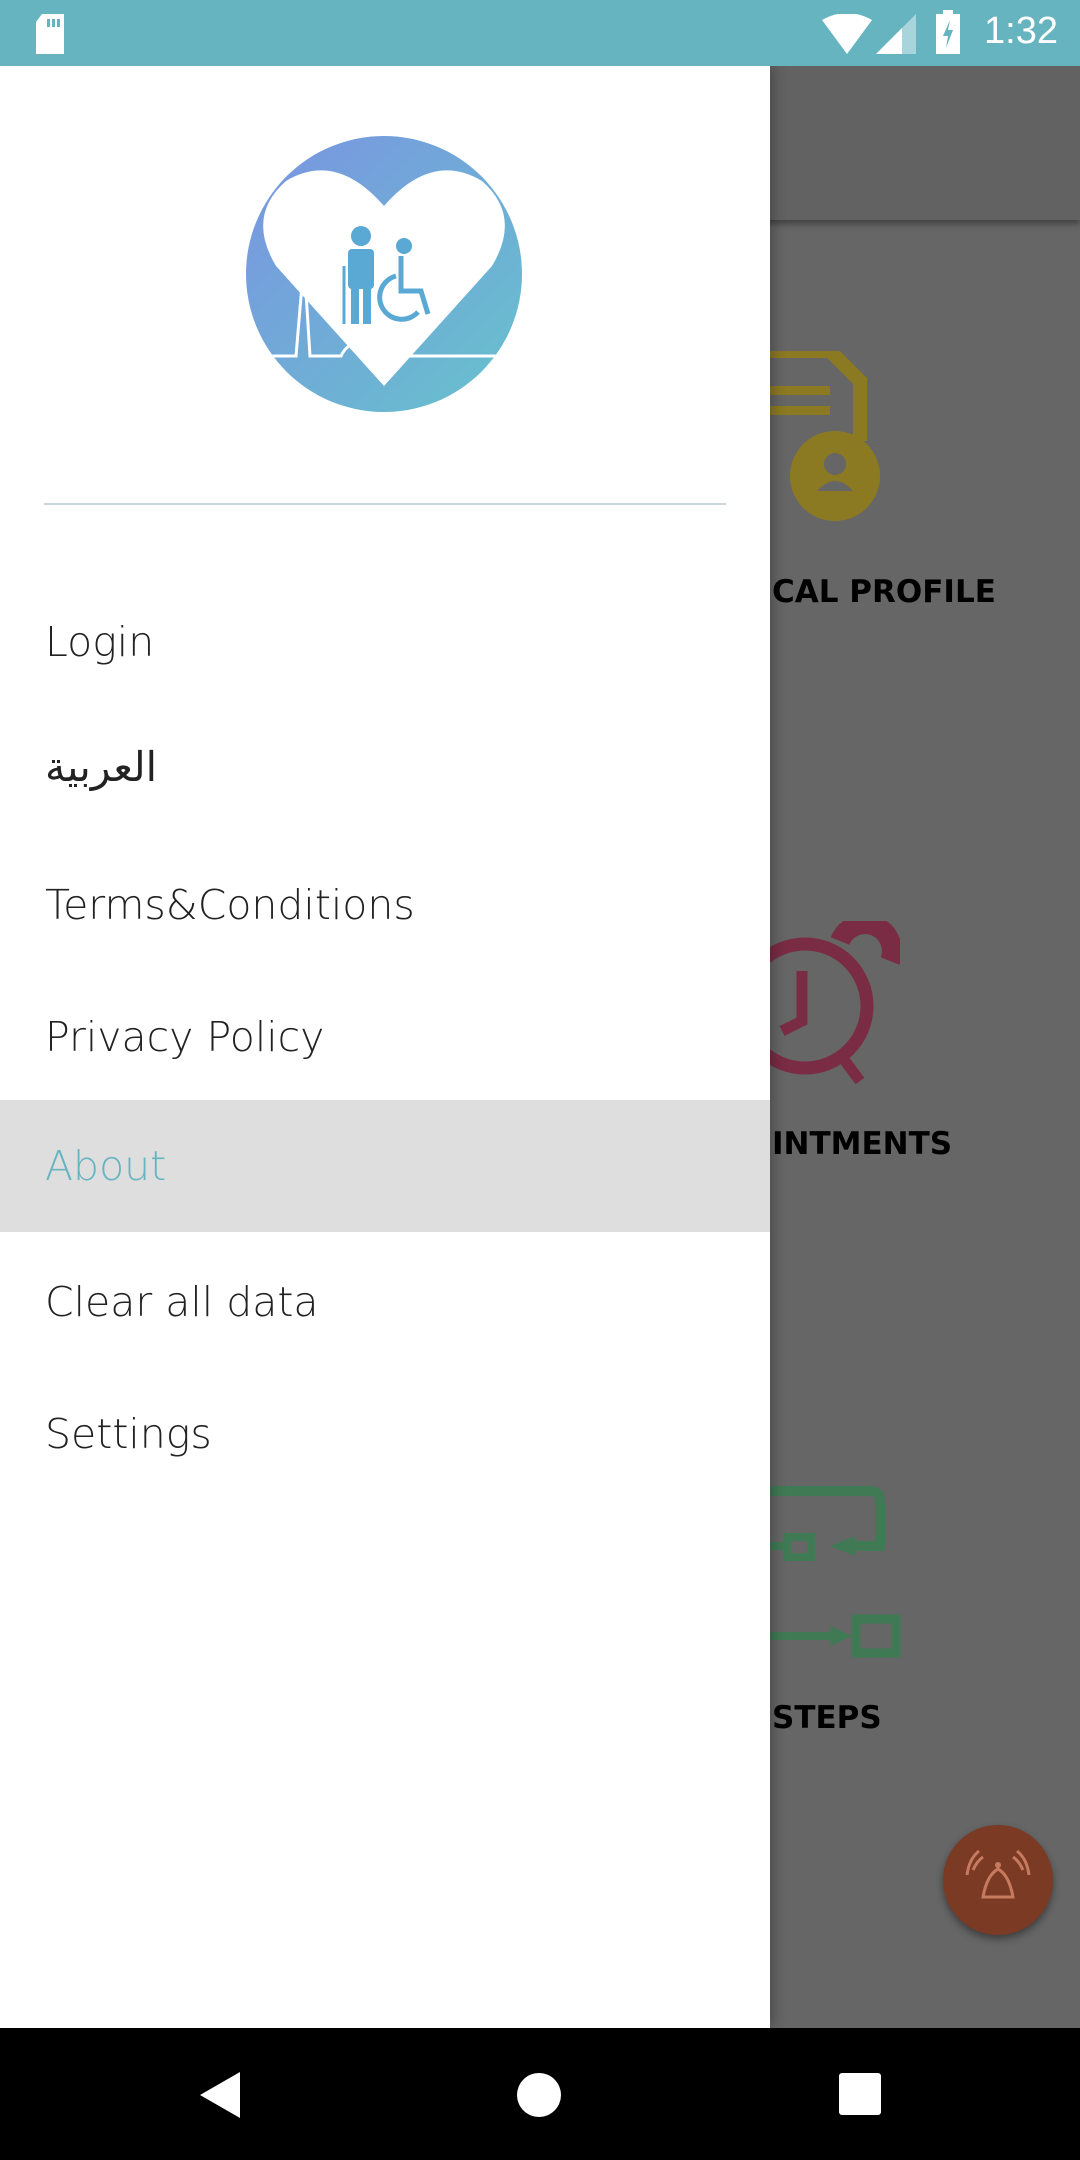 This screenshot has width=1080, height=2160. I want to click on status-bar: 1:32, so click(540, 33).